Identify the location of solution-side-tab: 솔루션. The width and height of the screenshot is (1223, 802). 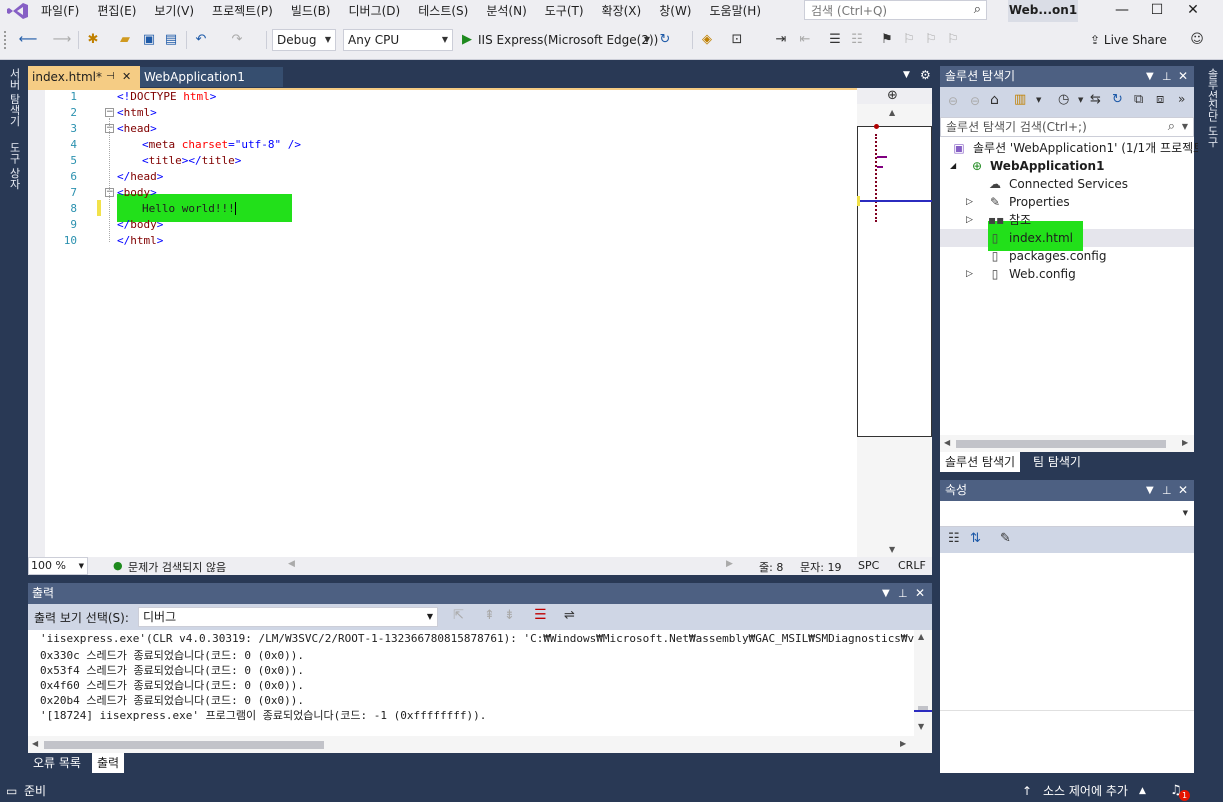
(1212, 84).